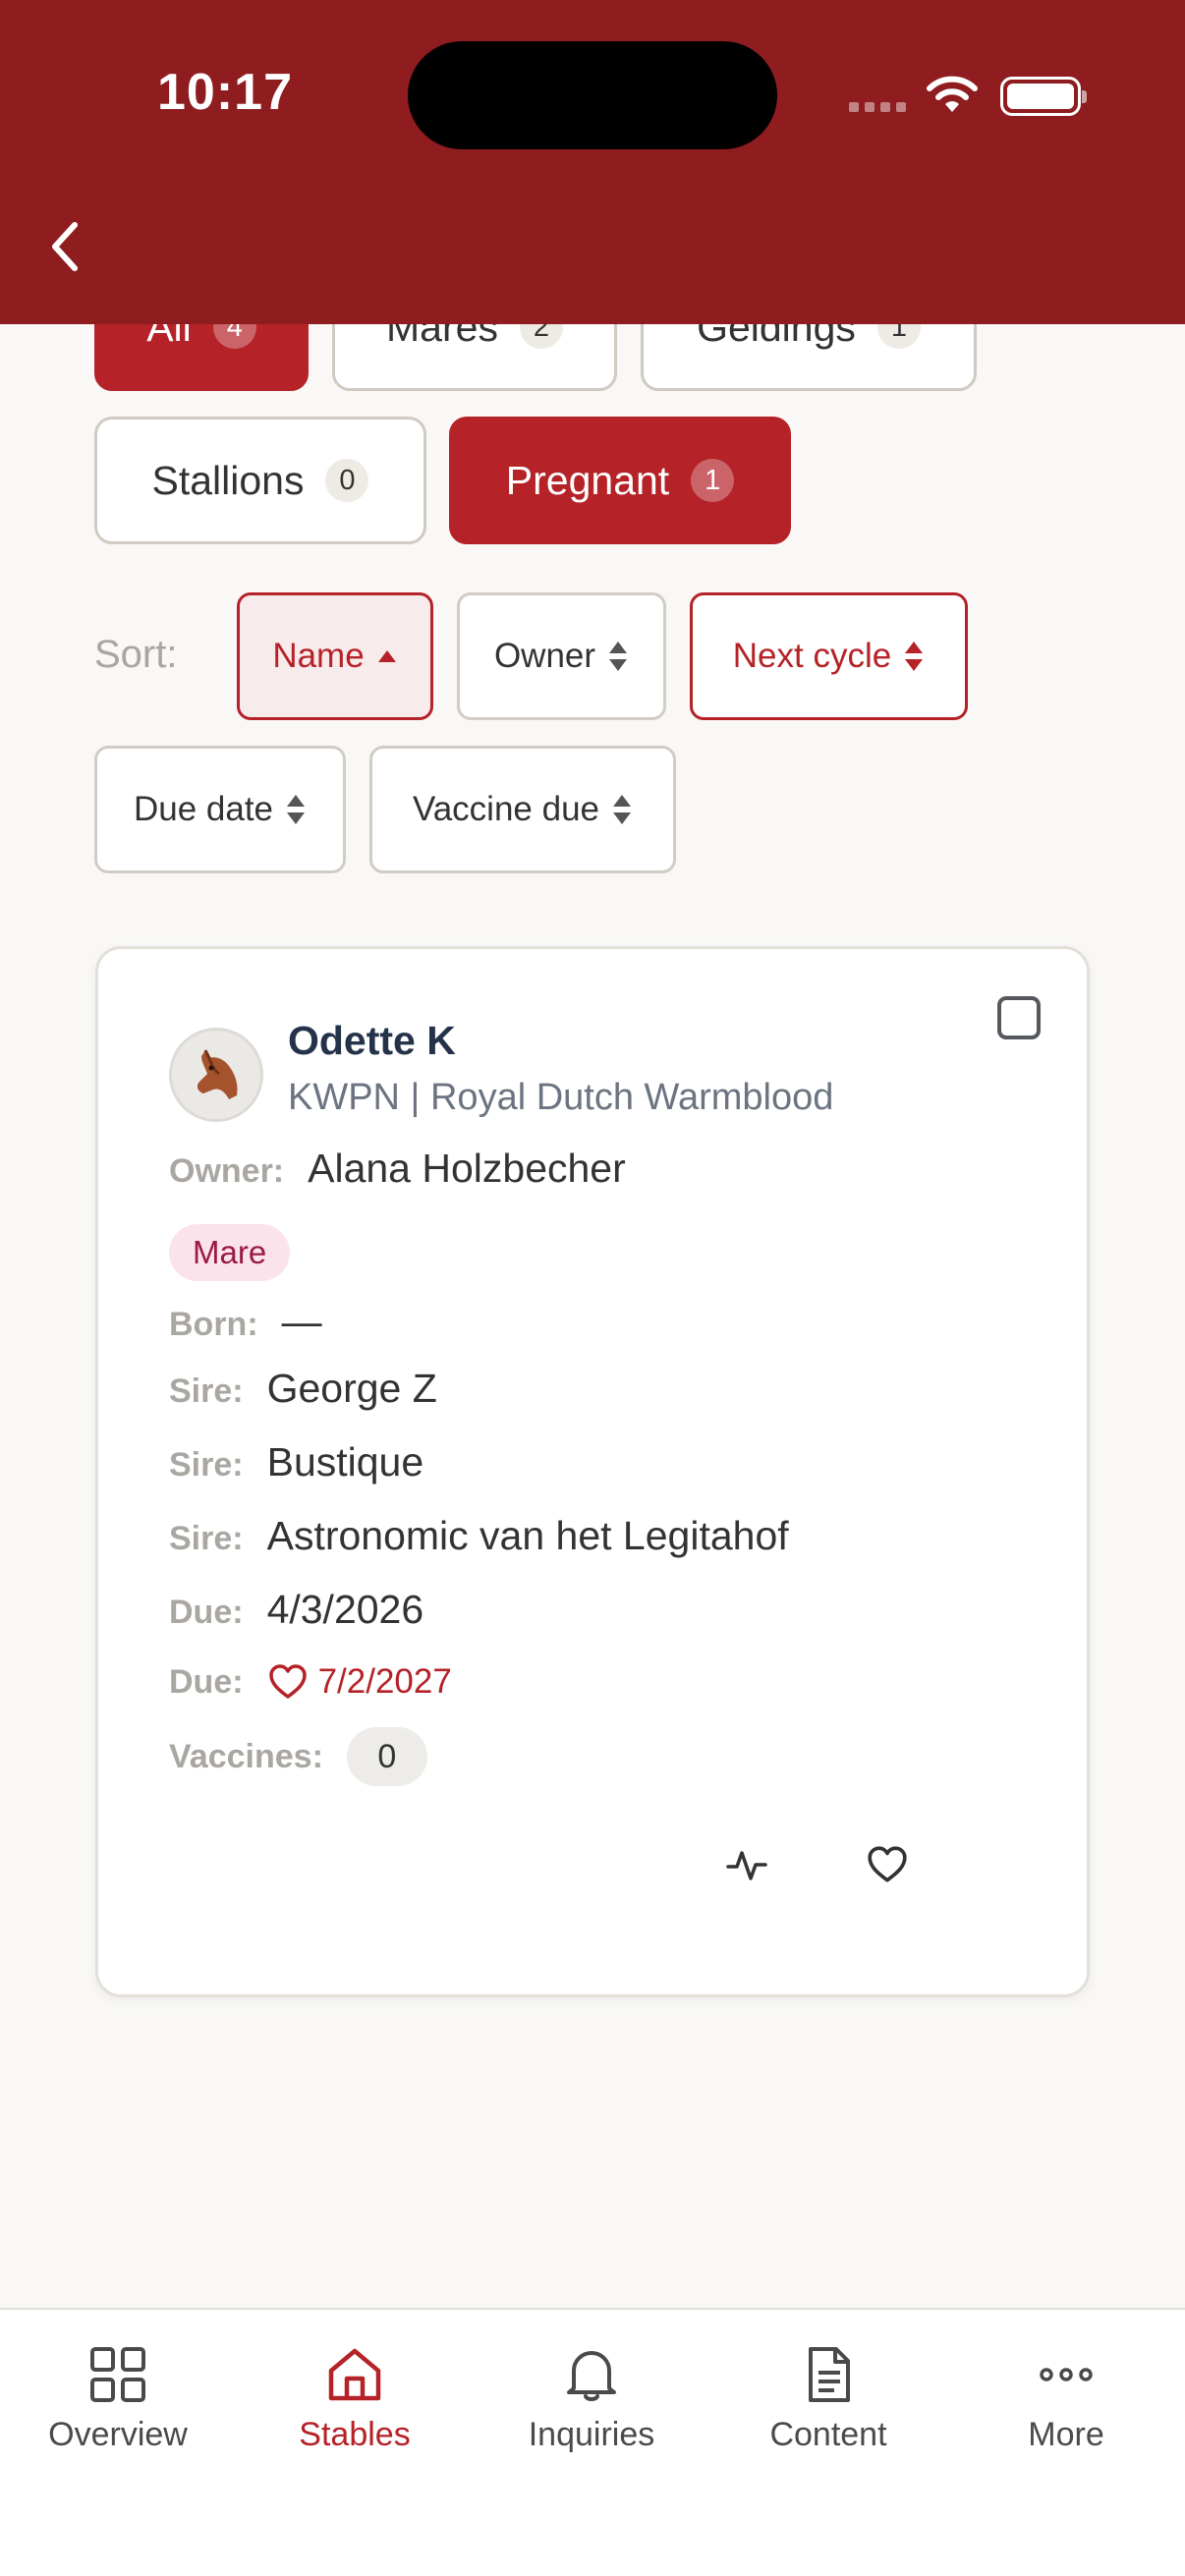 This screenshot has width=1185, height=2576. I want to click on foal-due: 7/2/2027, so click(359, 1682).